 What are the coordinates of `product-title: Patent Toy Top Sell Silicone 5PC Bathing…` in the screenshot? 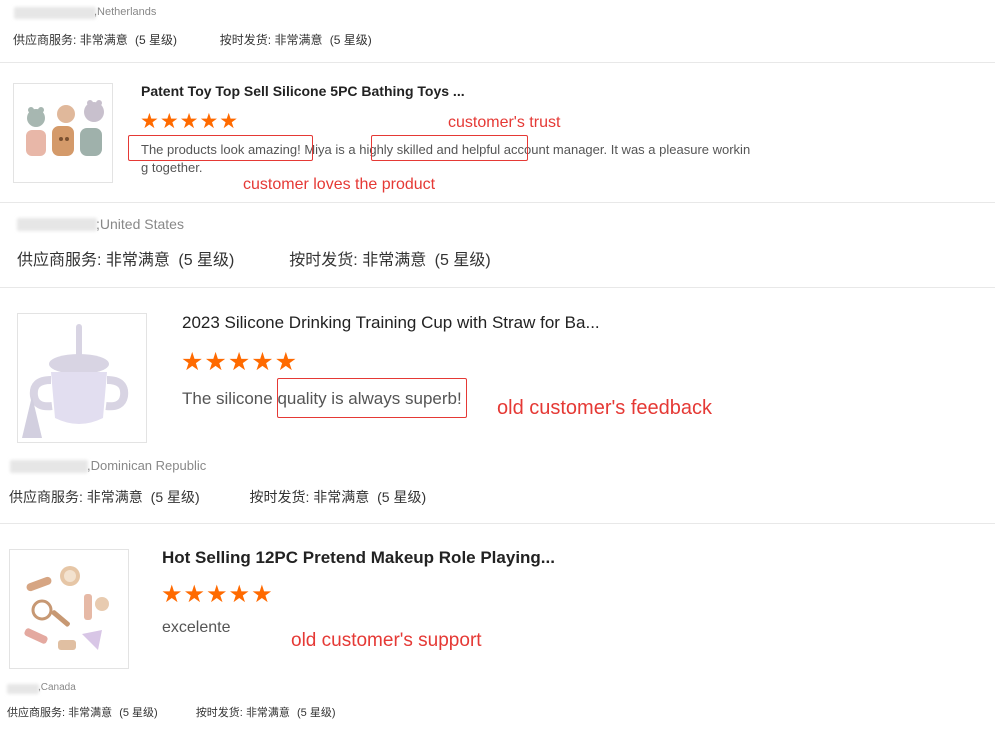 It's located at (303, 91).